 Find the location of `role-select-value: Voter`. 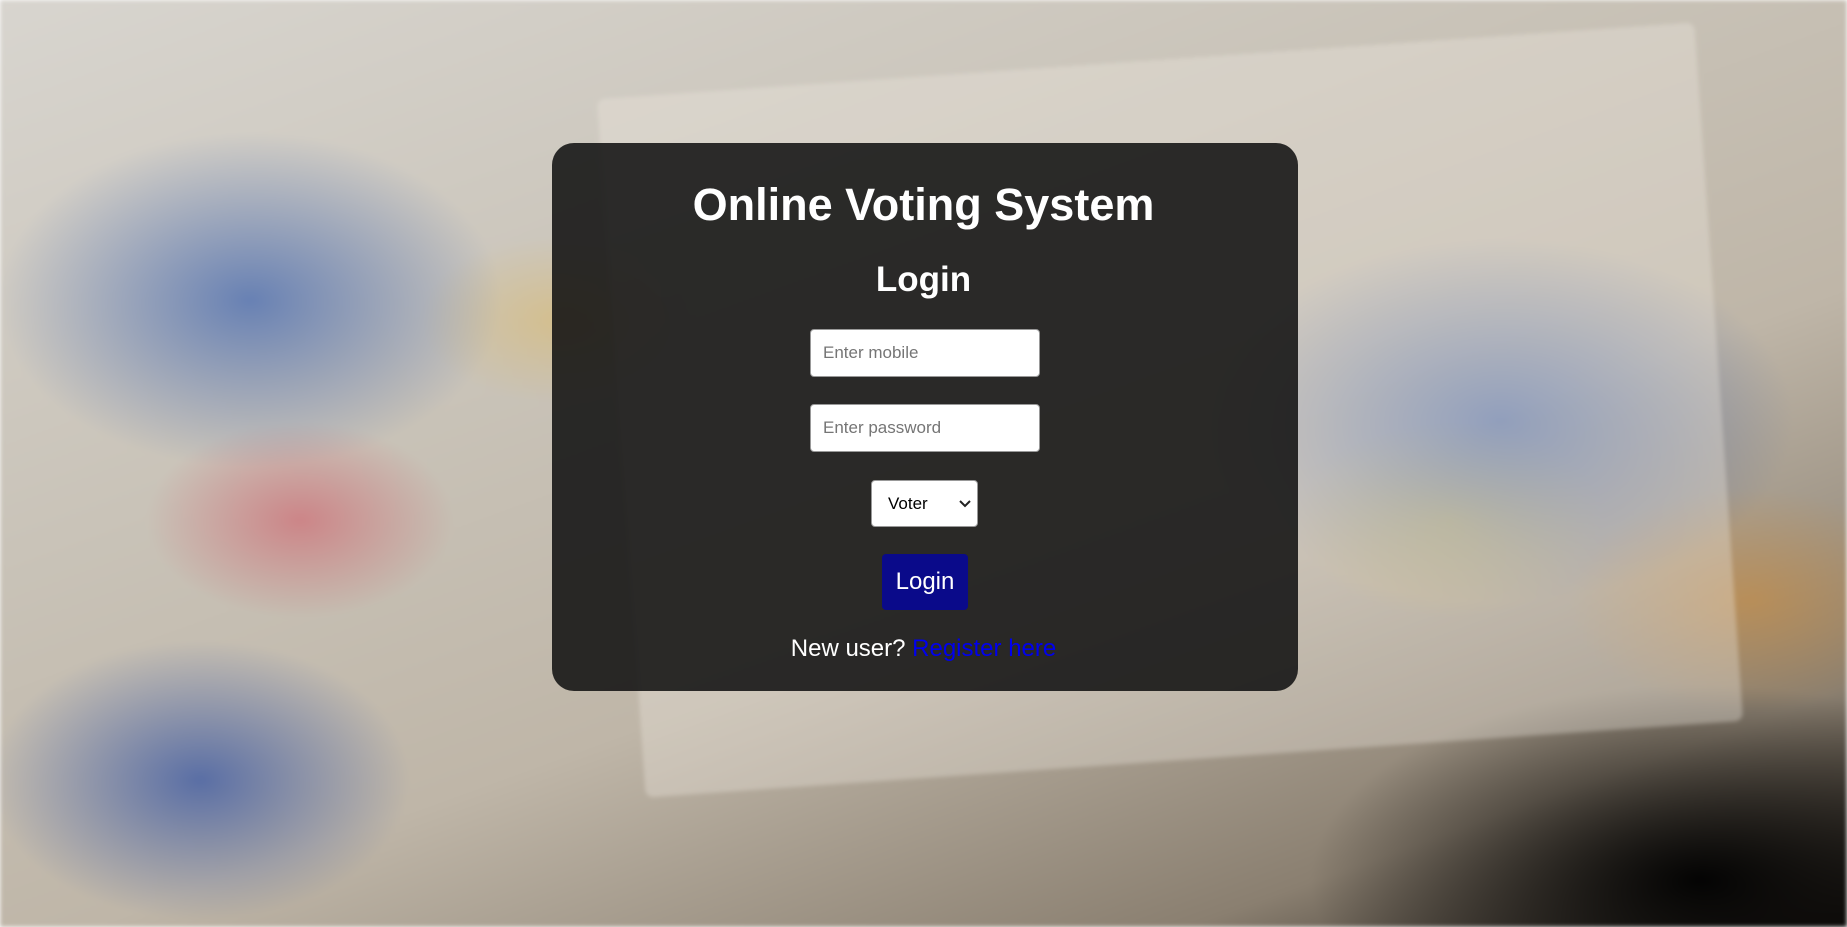

role-select-value: Voter is located at coordinates (908, 503).